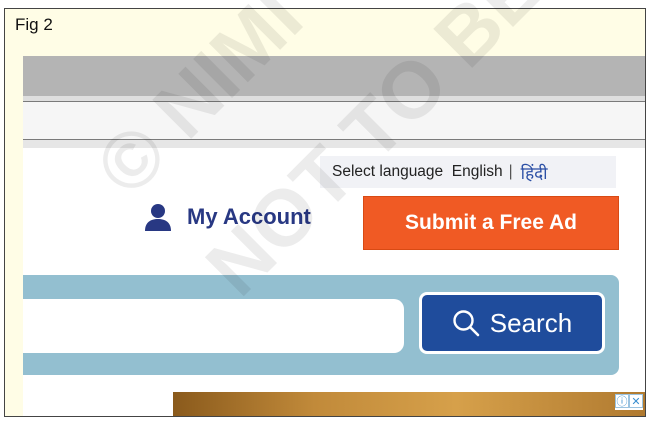  Describe the element at coordinates (622, 401) in the screenshot. I see `ad-info-icon: ⓘ` at that location.